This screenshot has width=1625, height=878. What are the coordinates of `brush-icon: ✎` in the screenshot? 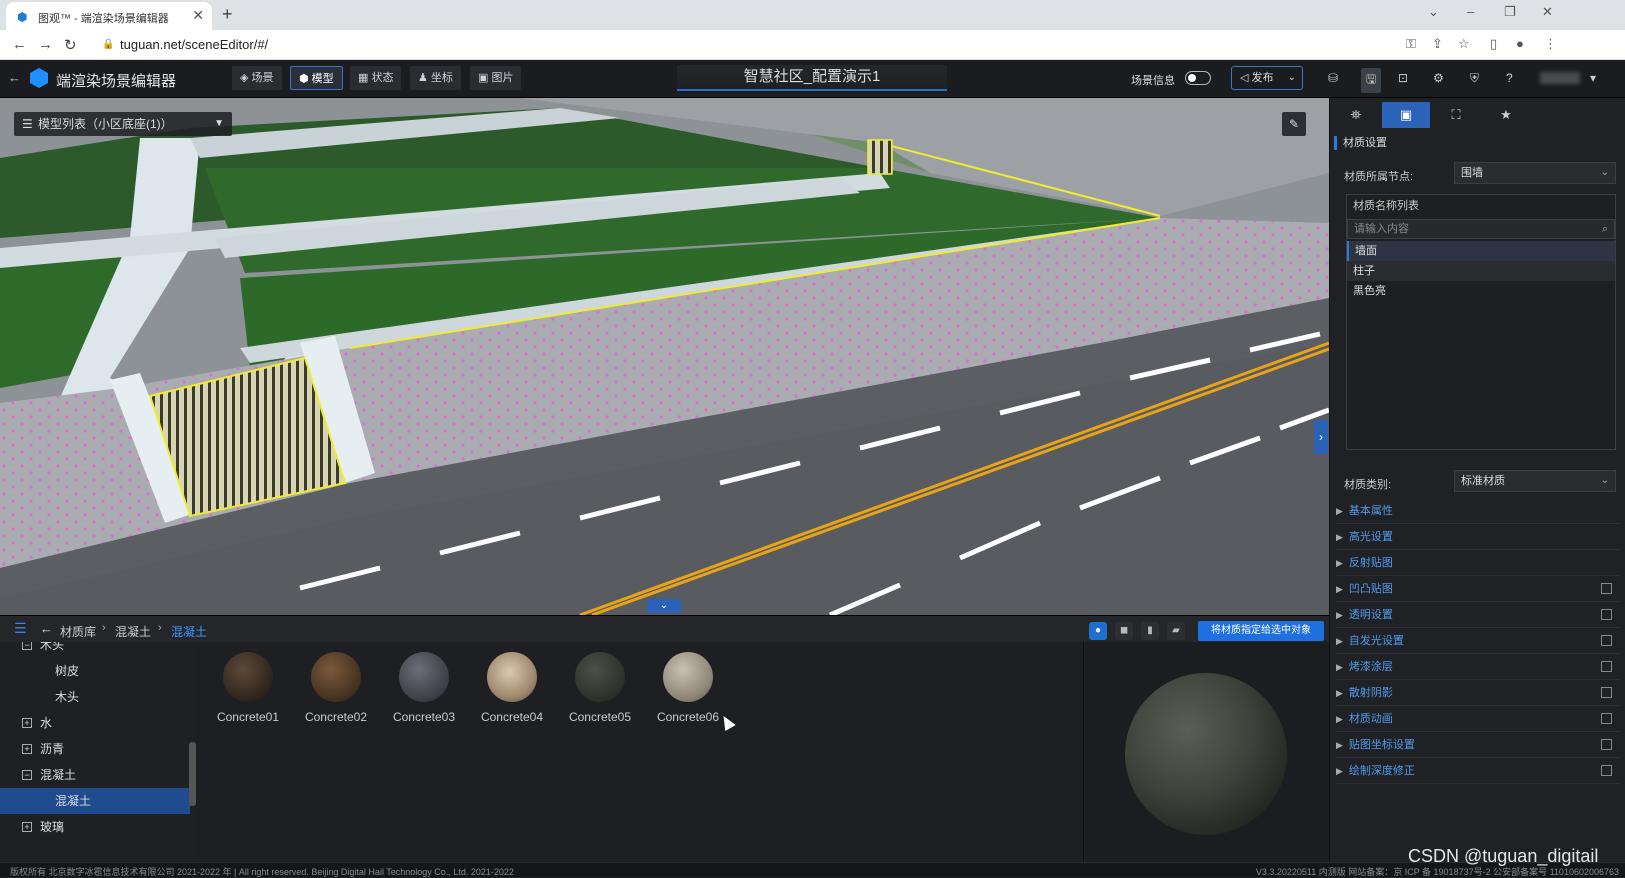 It's located at (1294, 124).